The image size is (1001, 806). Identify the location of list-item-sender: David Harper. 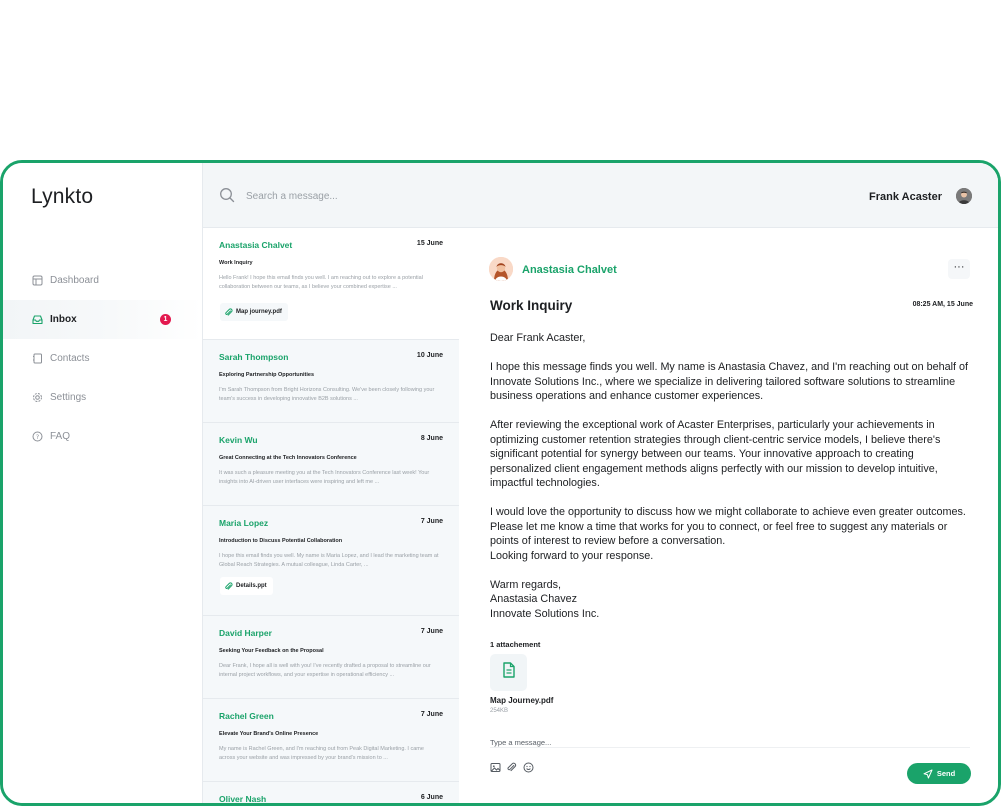
(245, 633).